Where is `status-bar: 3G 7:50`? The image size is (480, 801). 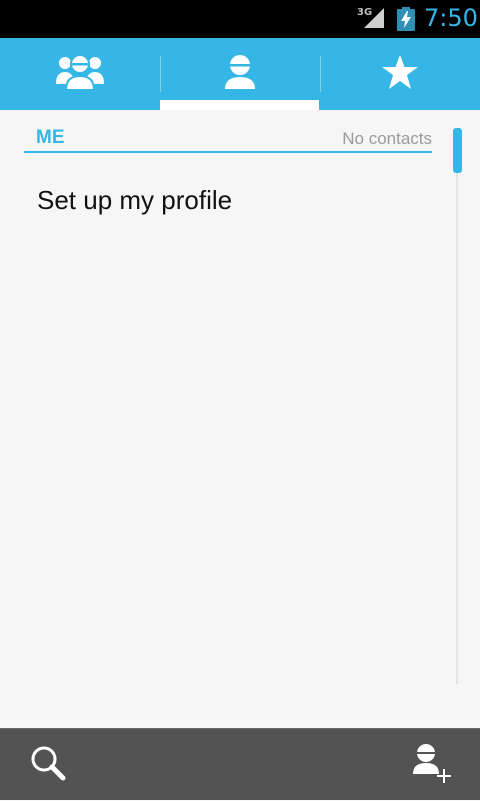
status-bar: 3G 7:50 is located at coordinates (240, 19).